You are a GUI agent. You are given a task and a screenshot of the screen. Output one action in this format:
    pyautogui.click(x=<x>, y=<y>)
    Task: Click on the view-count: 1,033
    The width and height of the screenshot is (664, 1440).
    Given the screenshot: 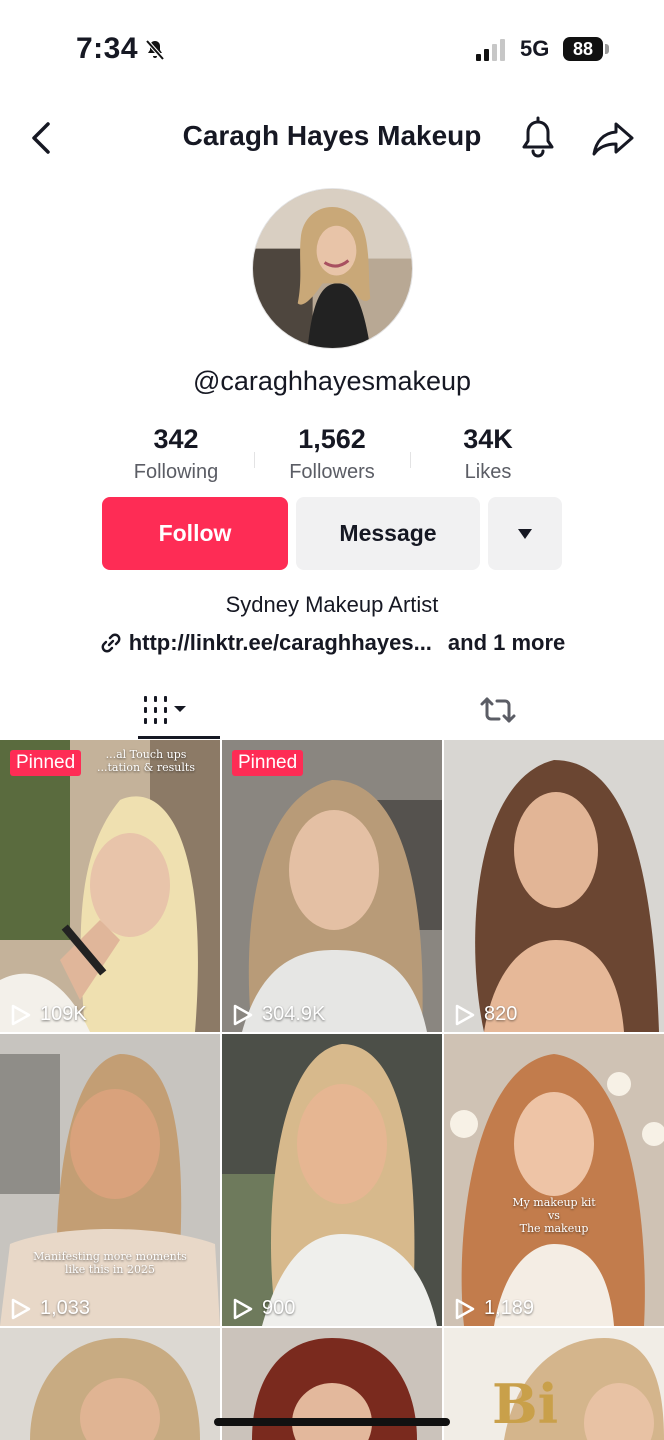 What is the action you would take?
    pyautogui.click(x=50, y=1308)
    